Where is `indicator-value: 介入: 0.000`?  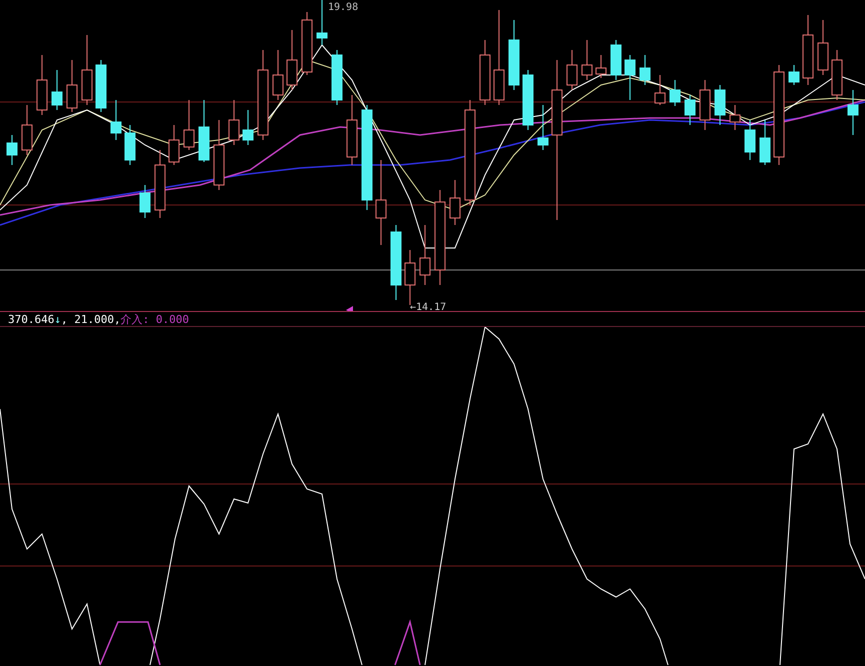
indicator-value: 介入: 0.000 is located at coordinates (154, 319).